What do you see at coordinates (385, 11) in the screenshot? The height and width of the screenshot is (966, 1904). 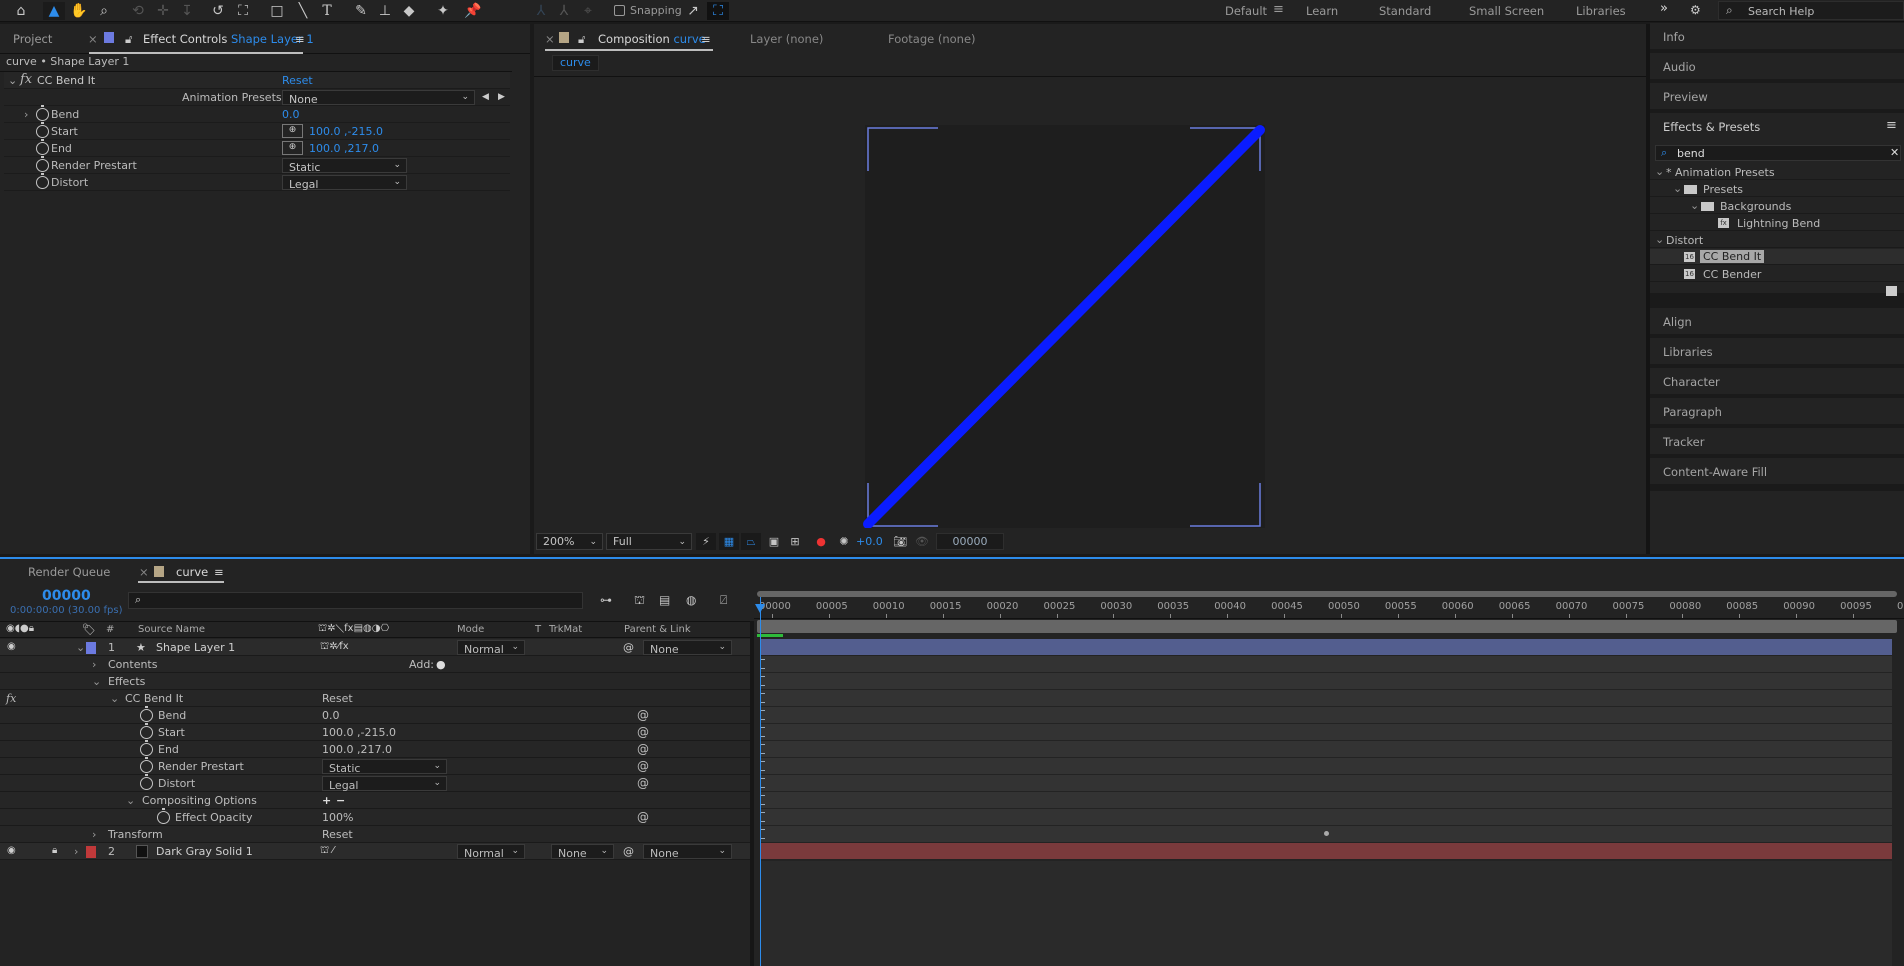 I see `clone-stamp-tool-icon: ⊥` at bounding box center [385, 11].